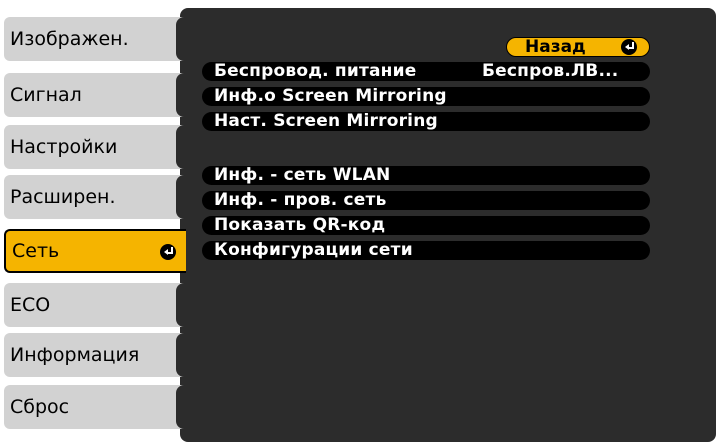 The image size is (725, 443). I want to click on menu-item-label: Наст. Screen Mirroring, so click(326, 121).